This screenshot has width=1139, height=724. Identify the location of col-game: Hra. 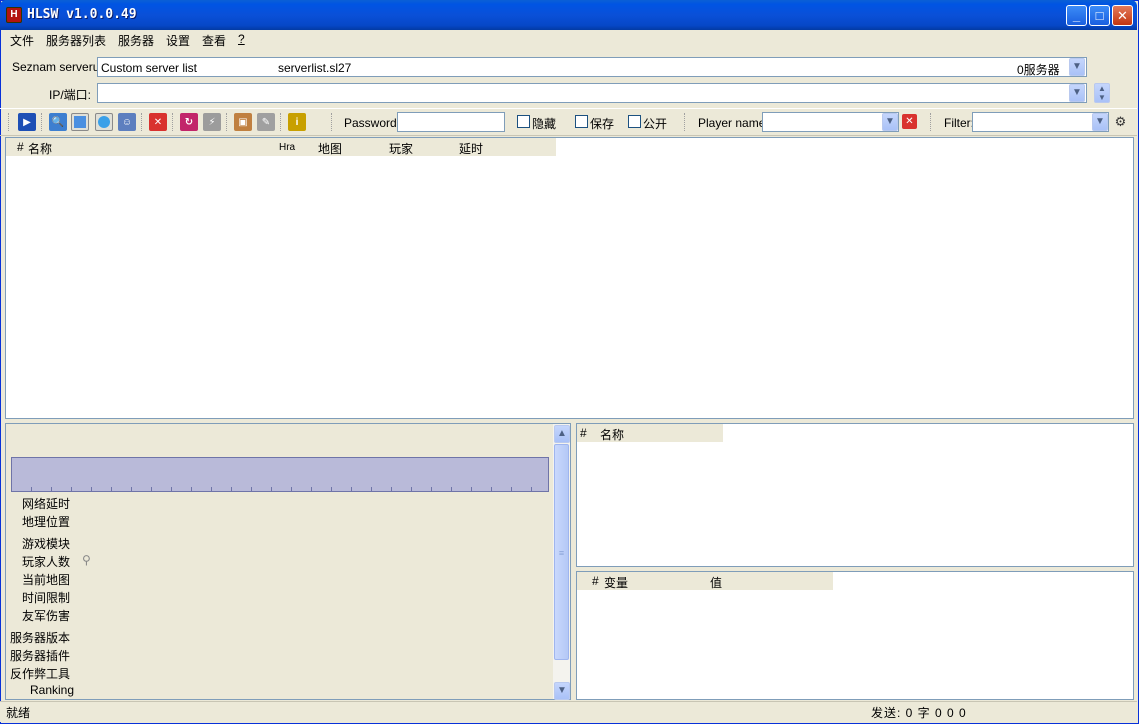
(287, 147).